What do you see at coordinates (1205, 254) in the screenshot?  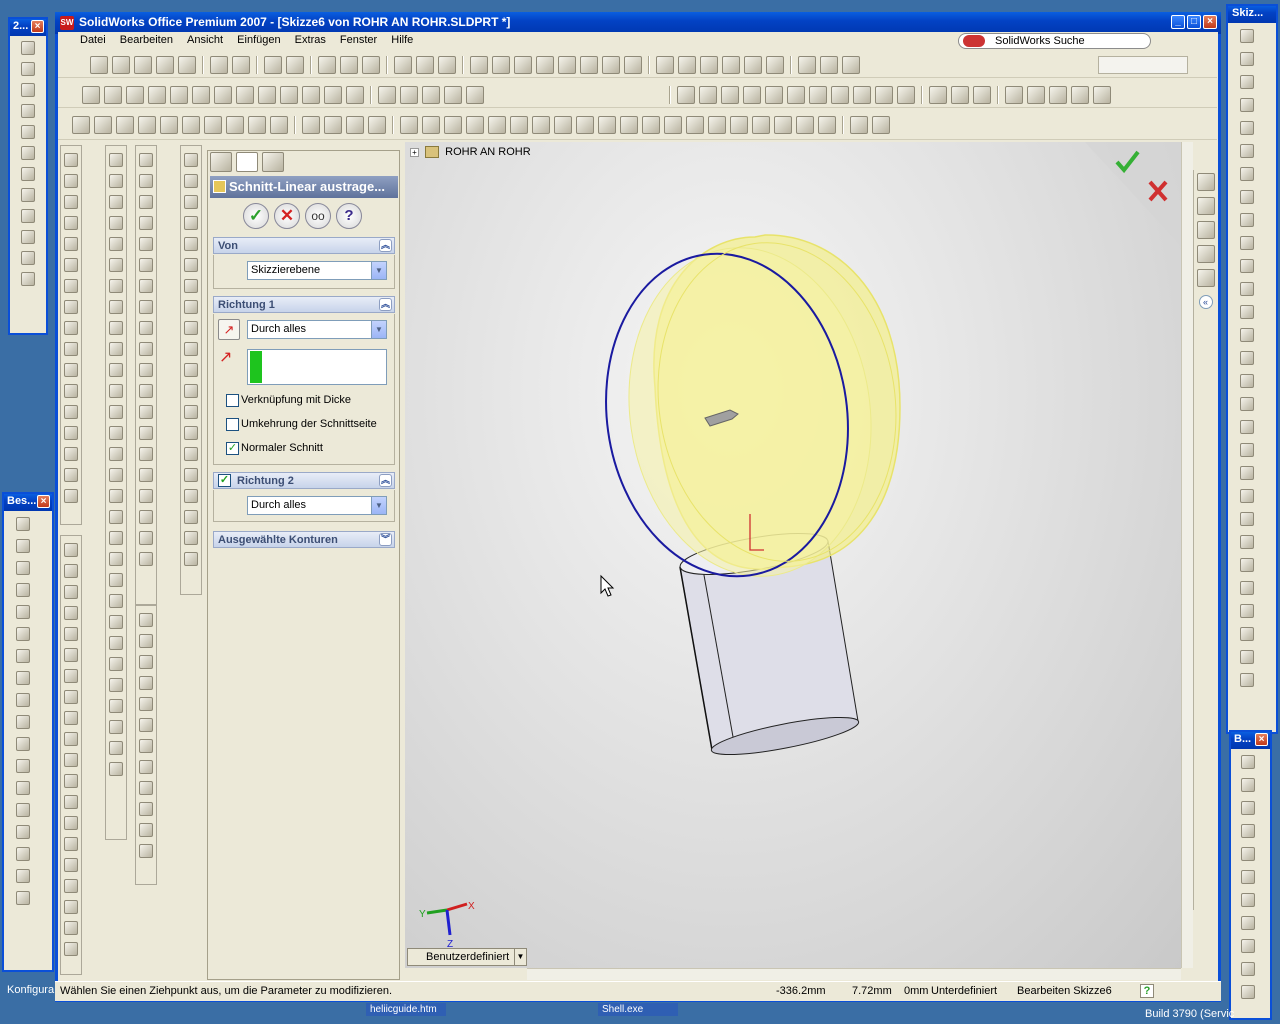 I see `search-results-icon` at bounding box center [1205, 254].